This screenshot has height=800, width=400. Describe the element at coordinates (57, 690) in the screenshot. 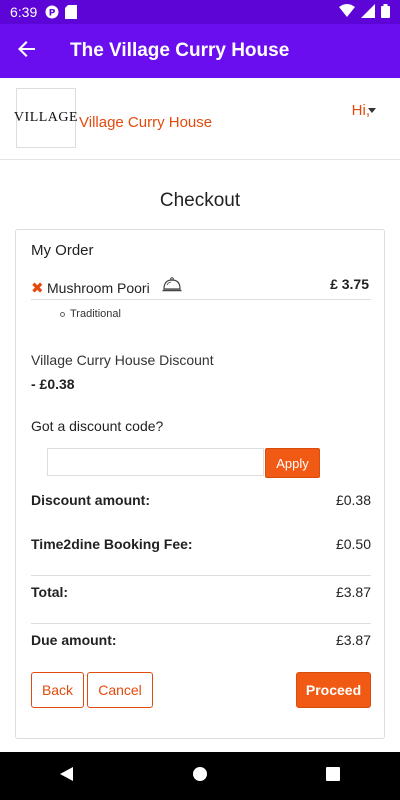

I see `back-button: Back` at that location.